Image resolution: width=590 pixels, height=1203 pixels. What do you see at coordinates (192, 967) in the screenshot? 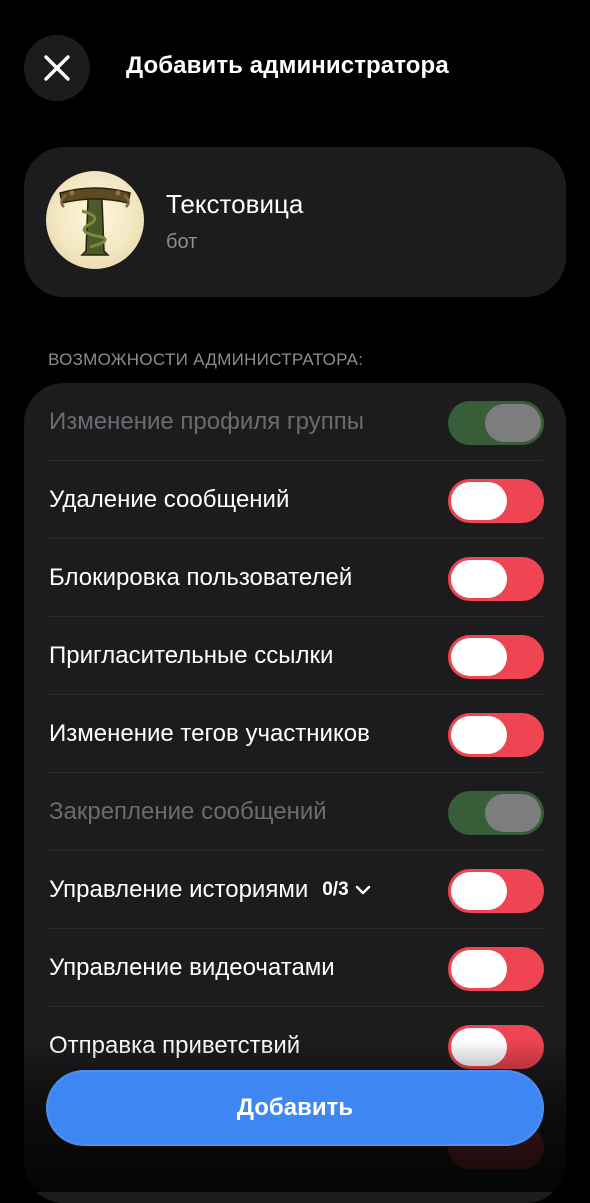
I see `permission-label: Управление видеочатами` at bounding box center [192, 967].